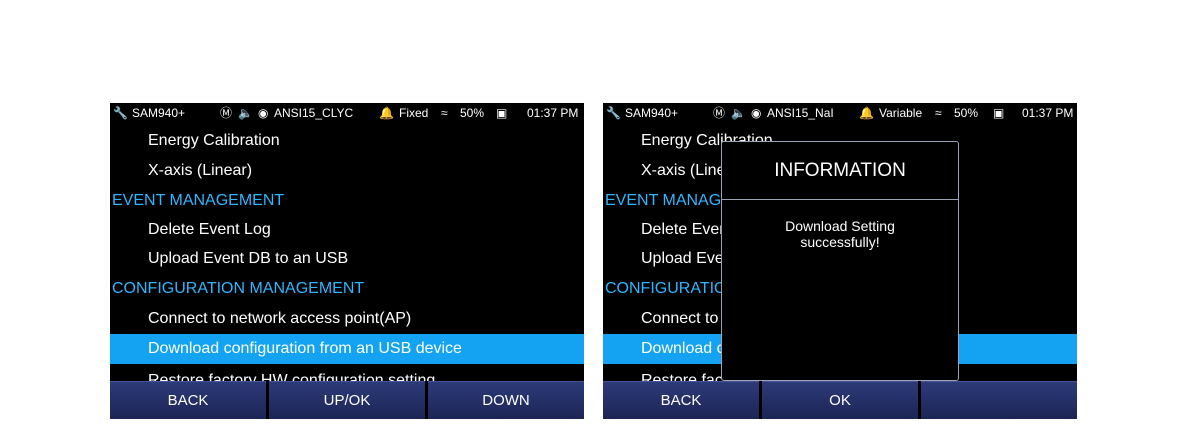 The width and height of the screenshot is (1193, 444). Describe the element at coordinates (414, 113) in the screenshot. I see `mode-label: Fixed` at that location.